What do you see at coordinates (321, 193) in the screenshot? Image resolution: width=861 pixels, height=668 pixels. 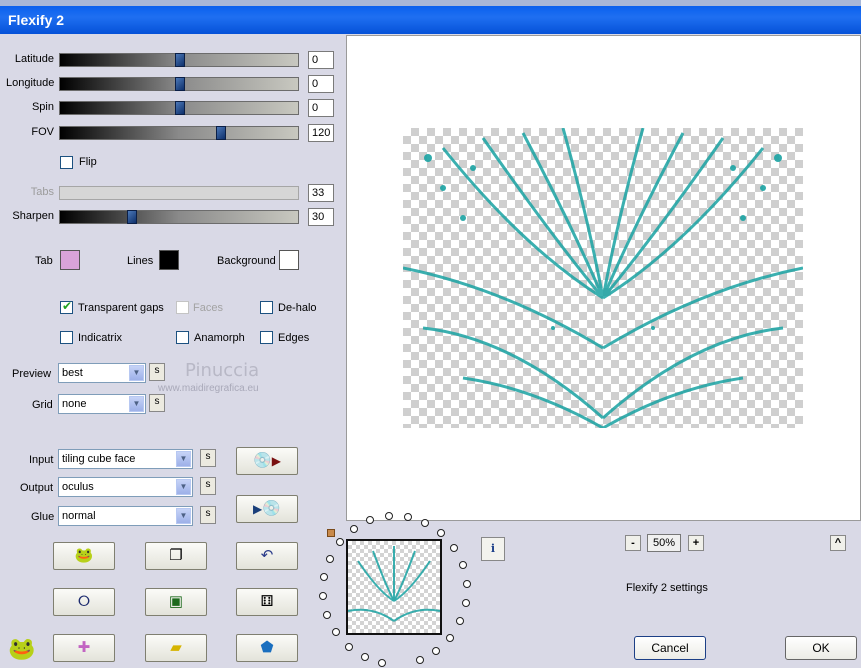 I see `tabs-value-field: 33` at bounding box center [321, 193].